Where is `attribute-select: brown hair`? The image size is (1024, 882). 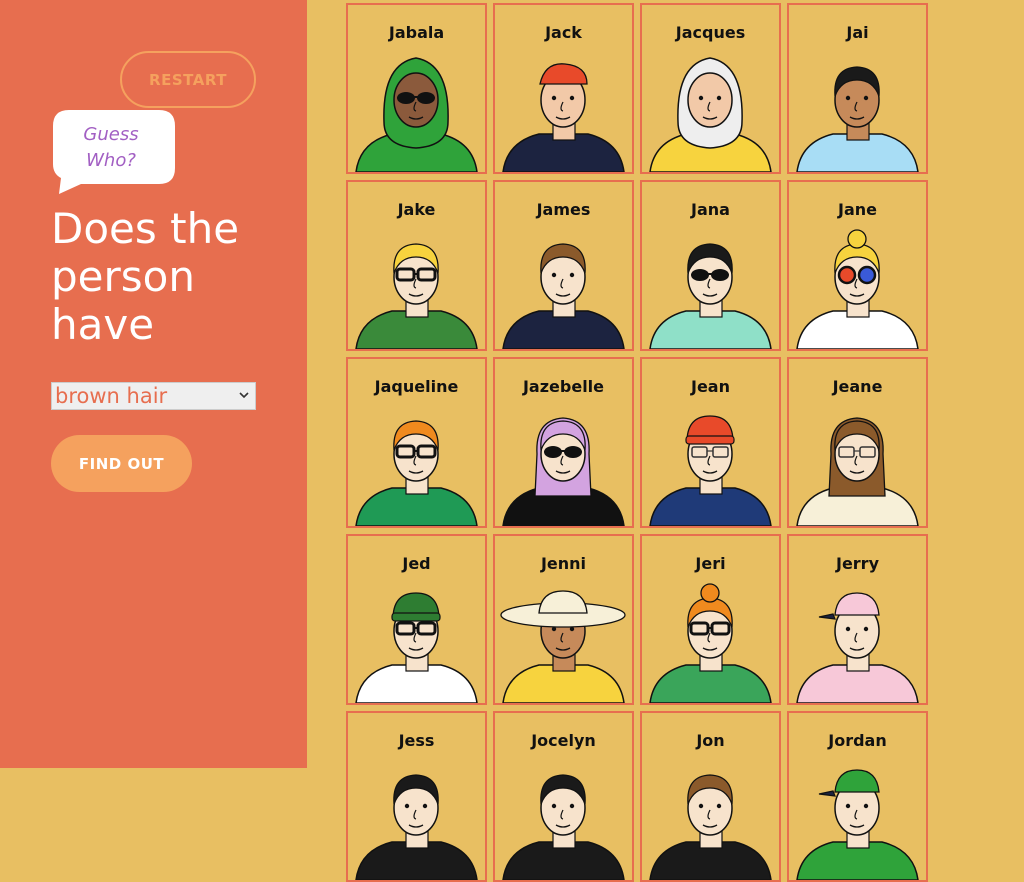
attribute-select: brown hair is located at coordinates (153, 396).